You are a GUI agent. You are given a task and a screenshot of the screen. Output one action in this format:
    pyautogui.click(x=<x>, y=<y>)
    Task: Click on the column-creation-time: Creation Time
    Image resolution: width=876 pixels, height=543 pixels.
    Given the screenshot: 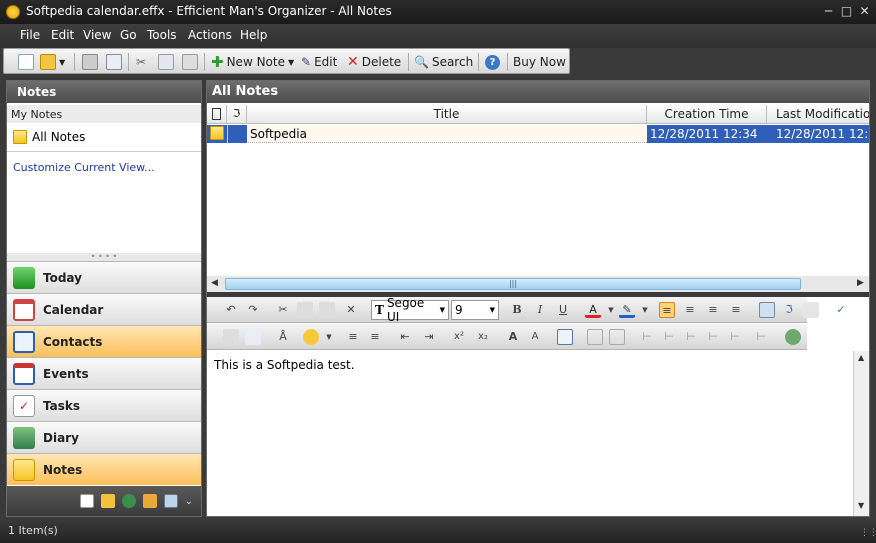 What is the action you would take?
    pyautogui.click(x=707, y=114)
    